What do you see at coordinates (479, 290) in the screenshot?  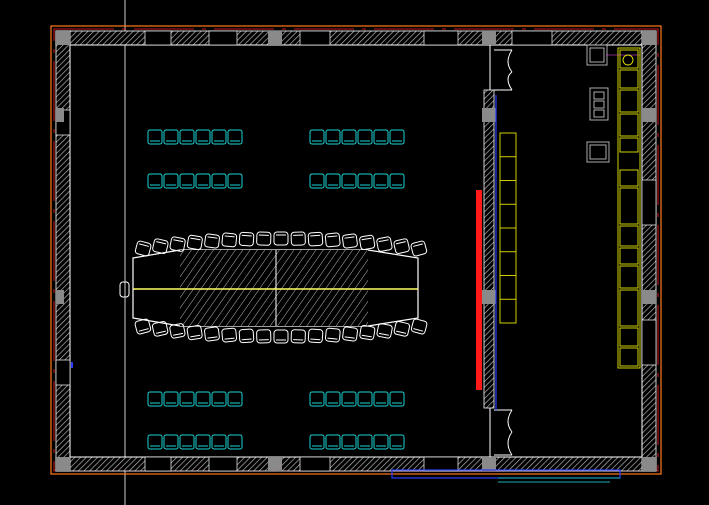 I see `red-bar` at bounding box center [479, 290].